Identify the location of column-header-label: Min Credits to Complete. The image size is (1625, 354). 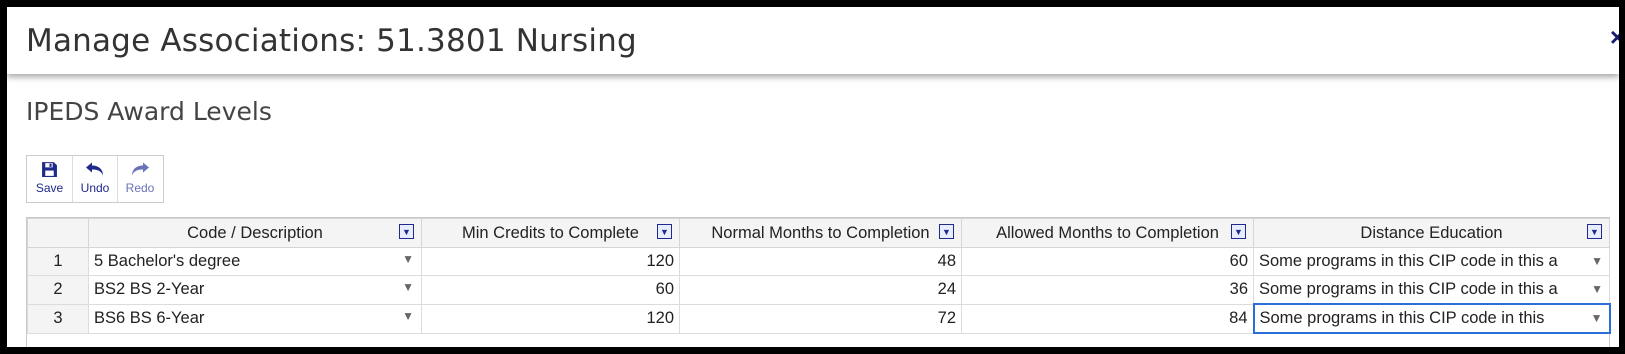
(550, 232).